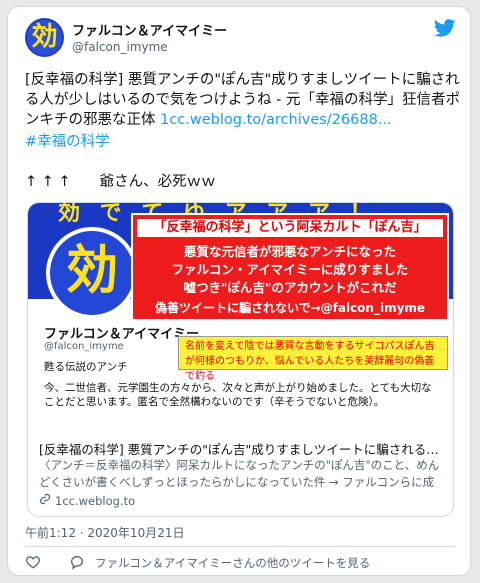 The height and width of the screenshot is (583, 480). I want to click on avatar: 効, so click(44, 37).